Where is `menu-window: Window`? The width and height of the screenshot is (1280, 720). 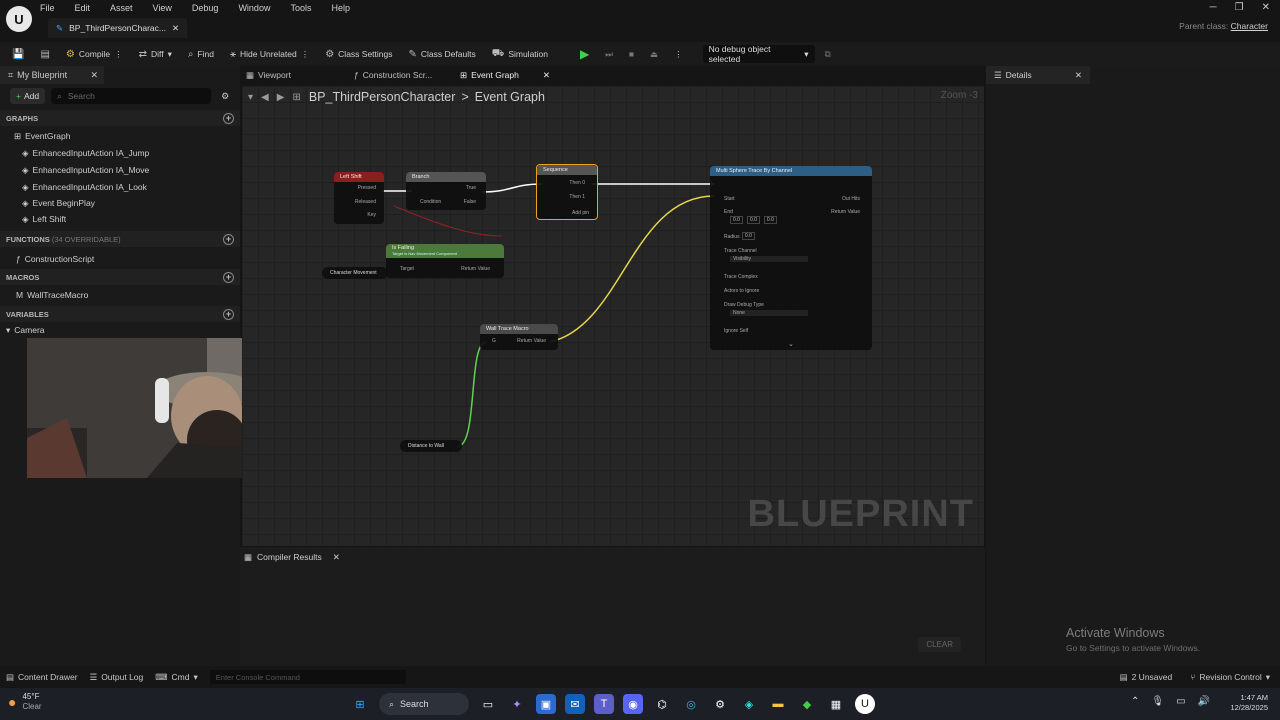
menu-window: Window is located at coordinates (254, 8).